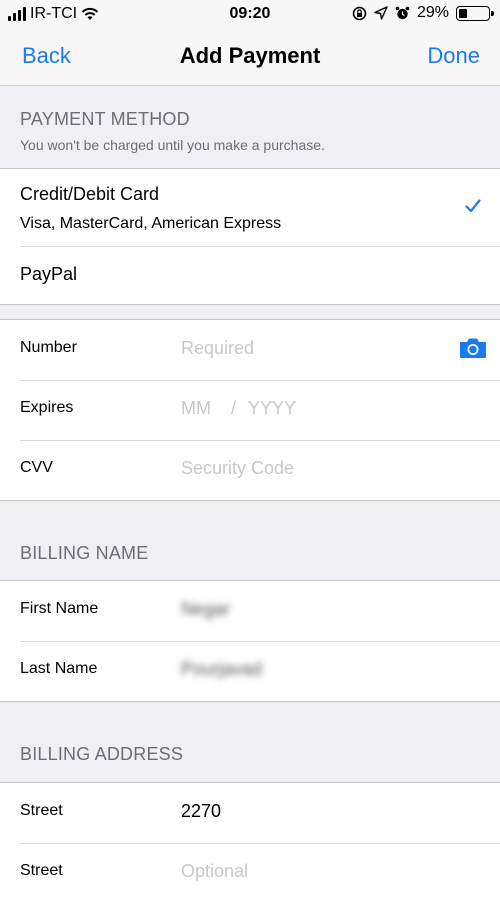 This screenshot has height=903, width=500. I want to click on navigation-bar: Back Add Payment Done, so click(250, 58).